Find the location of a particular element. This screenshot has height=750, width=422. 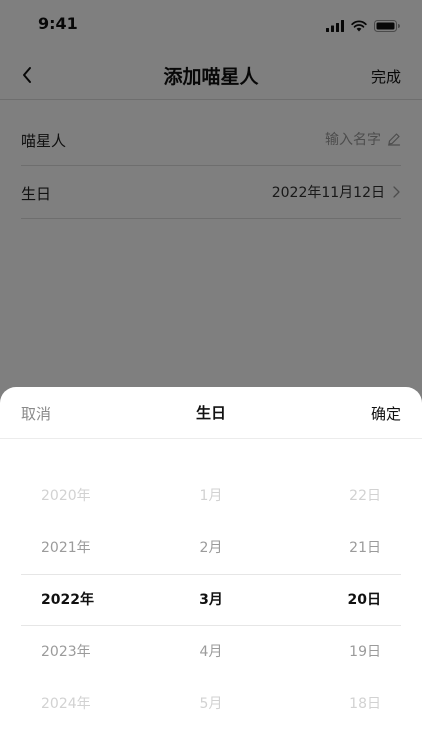

month-option: 4月 is located at coordinates (211, 652).